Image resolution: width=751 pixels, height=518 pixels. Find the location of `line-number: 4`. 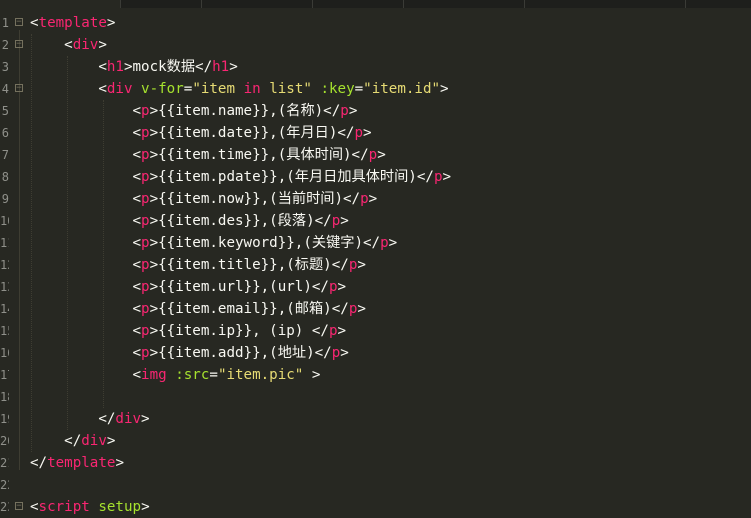

line-number: 4 is located at coordinates (5, 89).